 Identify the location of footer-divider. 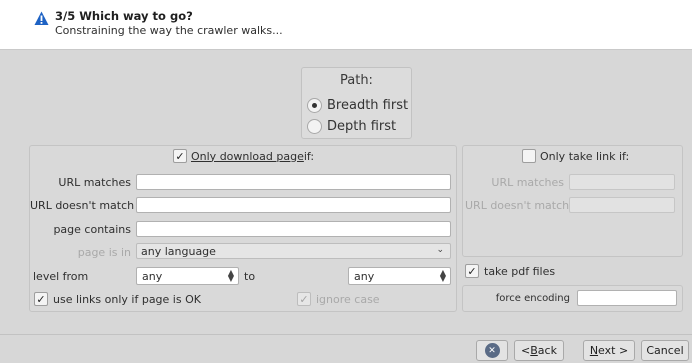
(346, 334).